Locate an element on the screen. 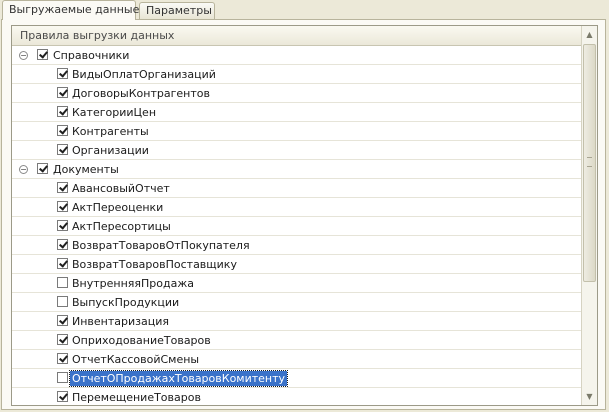 This screenshot has width=609, height=412. item-label: ВыпускПродукции is located at coordinates (126, 302).